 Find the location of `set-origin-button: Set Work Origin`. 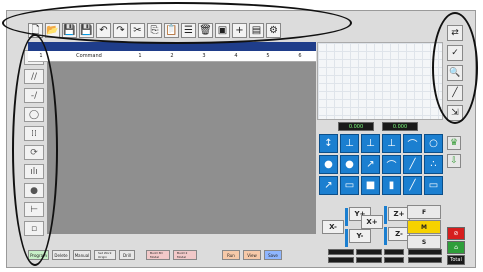

set-origin-button: Set Work Origin is located at coordinates (105, 255).